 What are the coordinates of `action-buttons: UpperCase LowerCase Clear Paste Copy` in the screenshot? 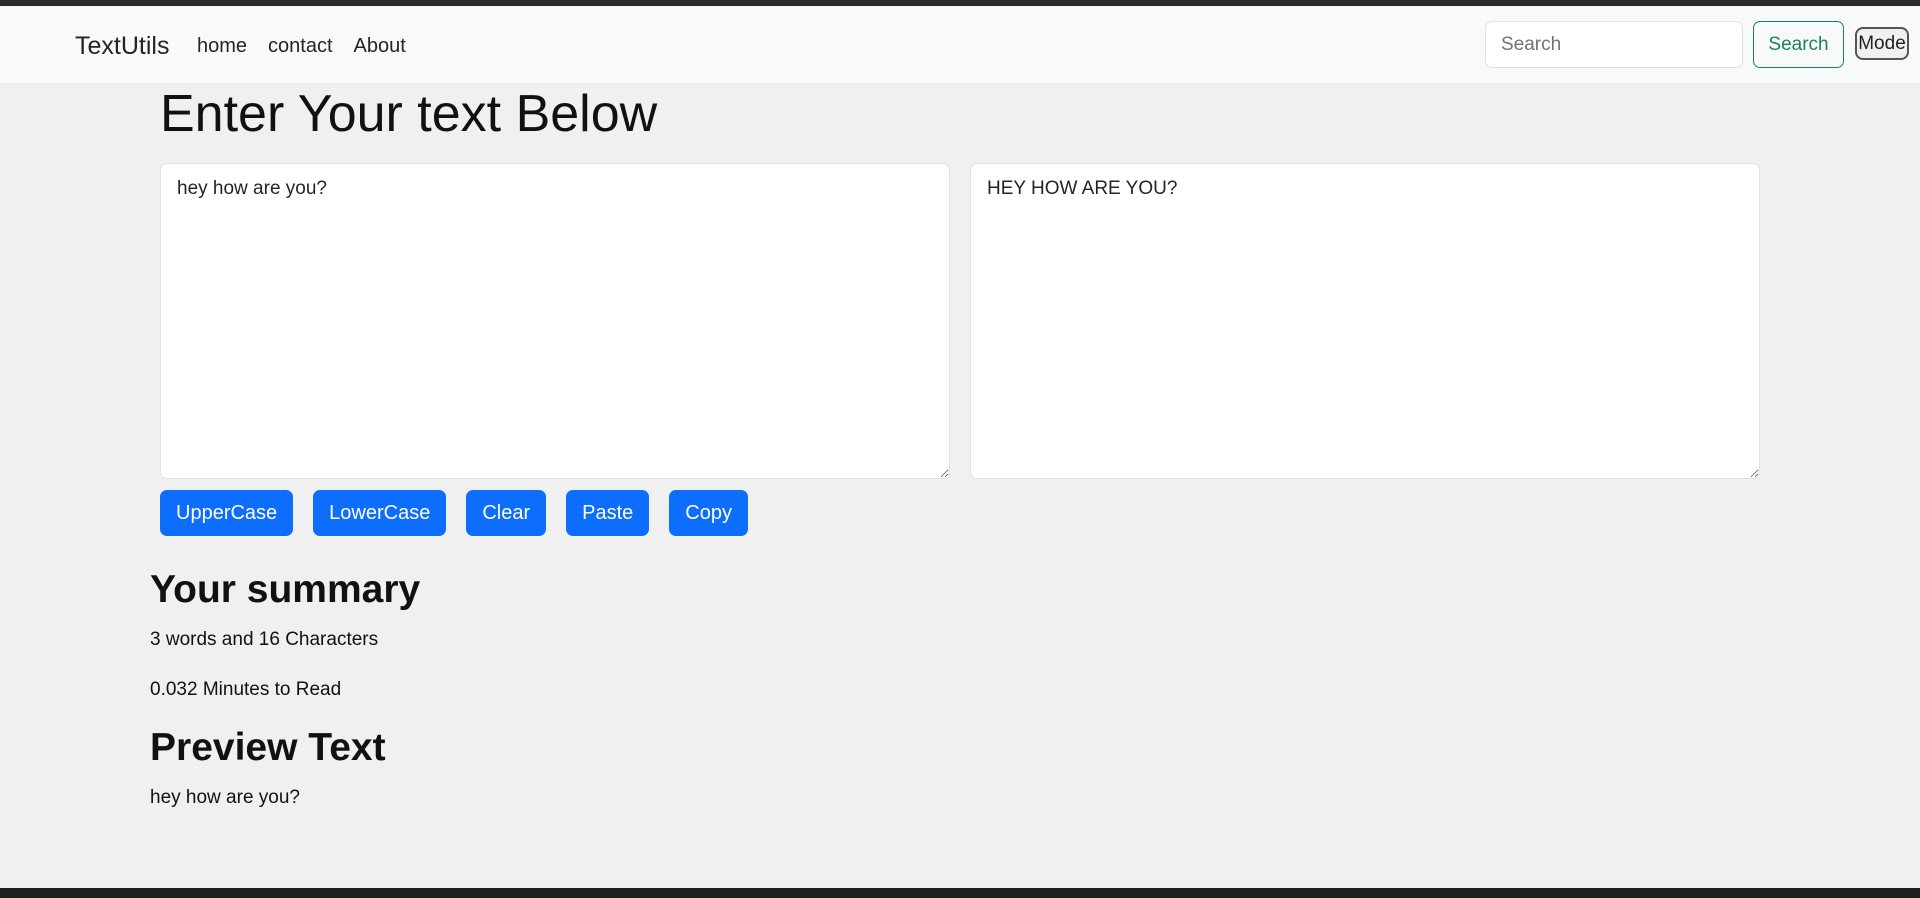 It's located at (454, 513).